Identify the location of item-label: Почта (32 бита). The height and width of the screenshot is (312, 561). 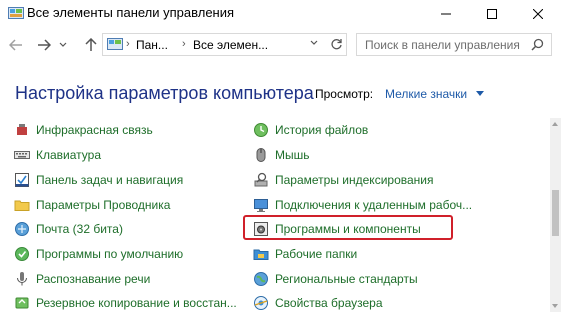
(79, 229).